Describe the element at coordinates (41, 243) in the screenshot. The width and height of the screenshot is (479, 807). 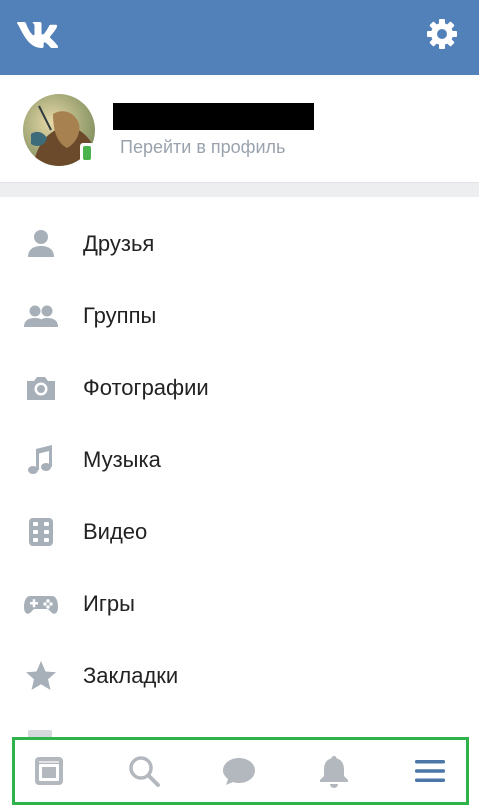
I see `person-icon` at that location.